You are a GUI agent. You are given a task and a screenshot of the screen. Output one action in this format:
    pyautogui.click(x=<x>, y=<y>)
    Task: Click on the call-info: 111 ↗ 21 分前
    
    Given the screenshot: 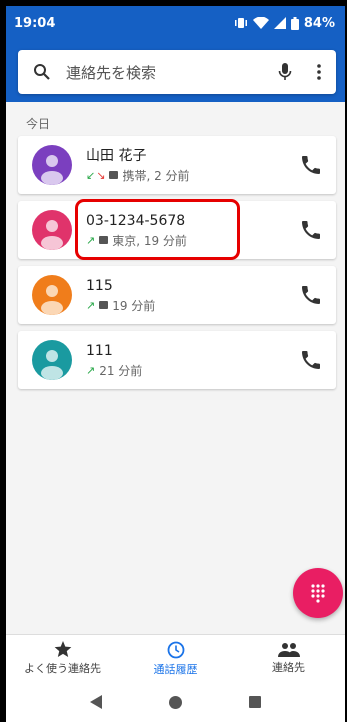 What is the action you would take?
    pyautogui.click(x=186, y=360)
    